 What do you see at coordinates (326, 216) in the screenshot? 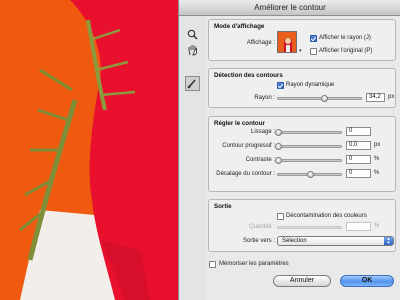
I see `decontaminate-colors-label: Décontamination des couleurs` at bounding box center [326, 216].